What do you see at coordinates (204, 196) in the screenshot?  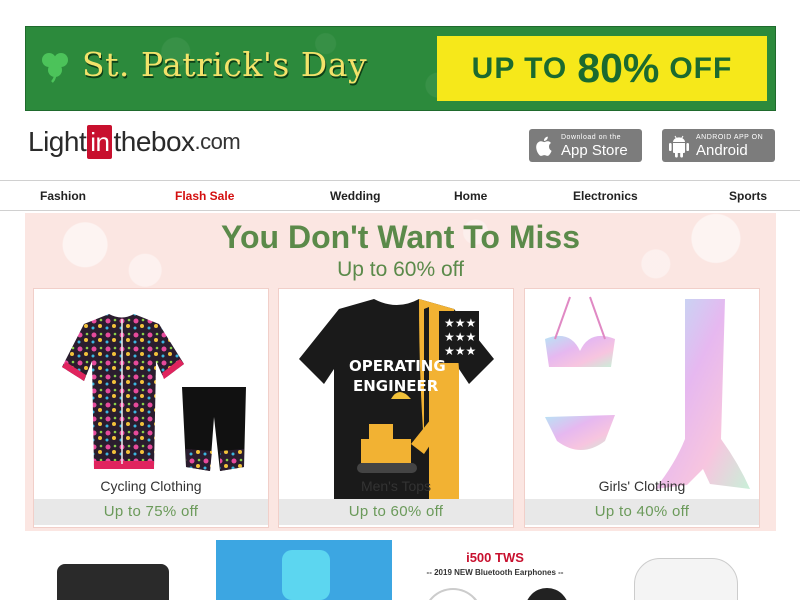 I see `nav-flash-sale: Flash Sale` at bounding box center [204, 196].